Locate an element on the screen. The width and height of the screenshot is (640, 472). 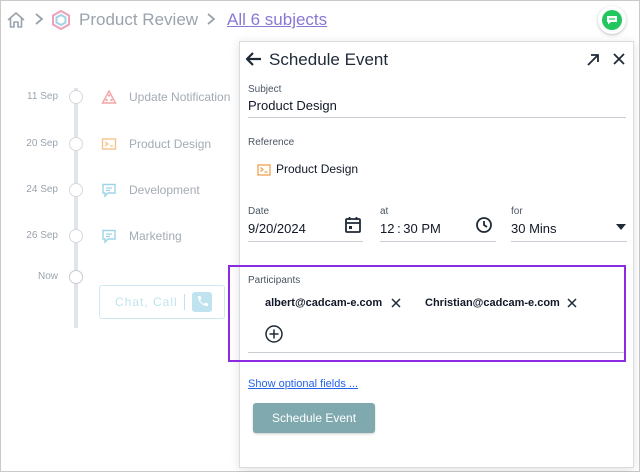
back-arrow-icon is located at coordinates (254, 59).